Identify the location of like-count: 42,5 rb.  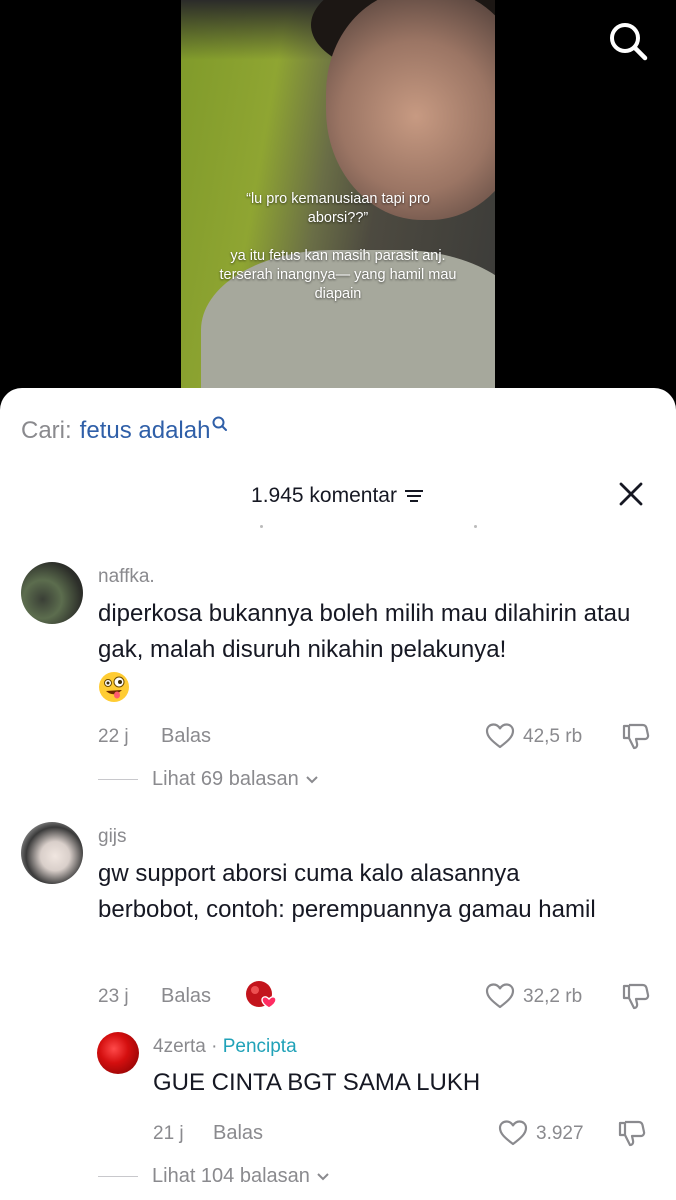
(553, 736).